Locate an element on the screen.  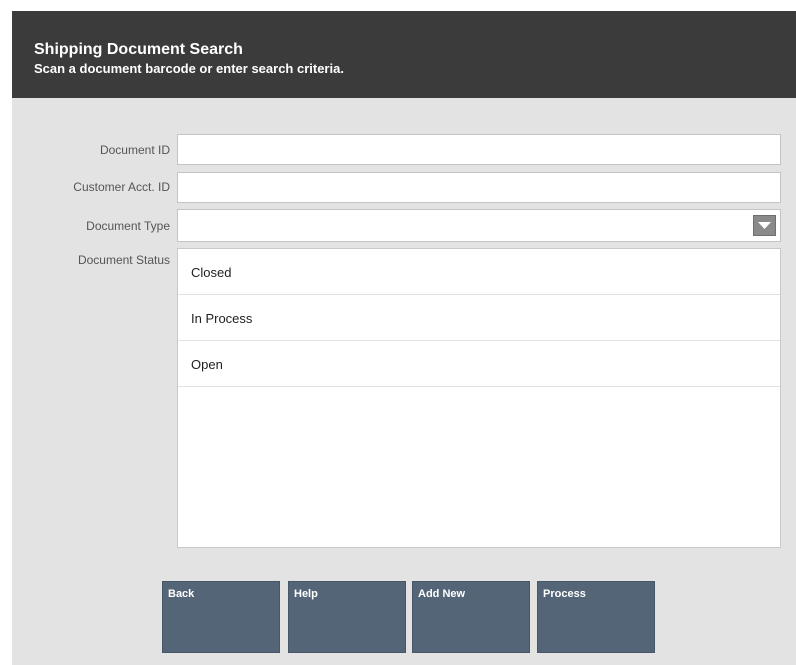
list-item-closed: Closed is located at coordinates (479, 272).